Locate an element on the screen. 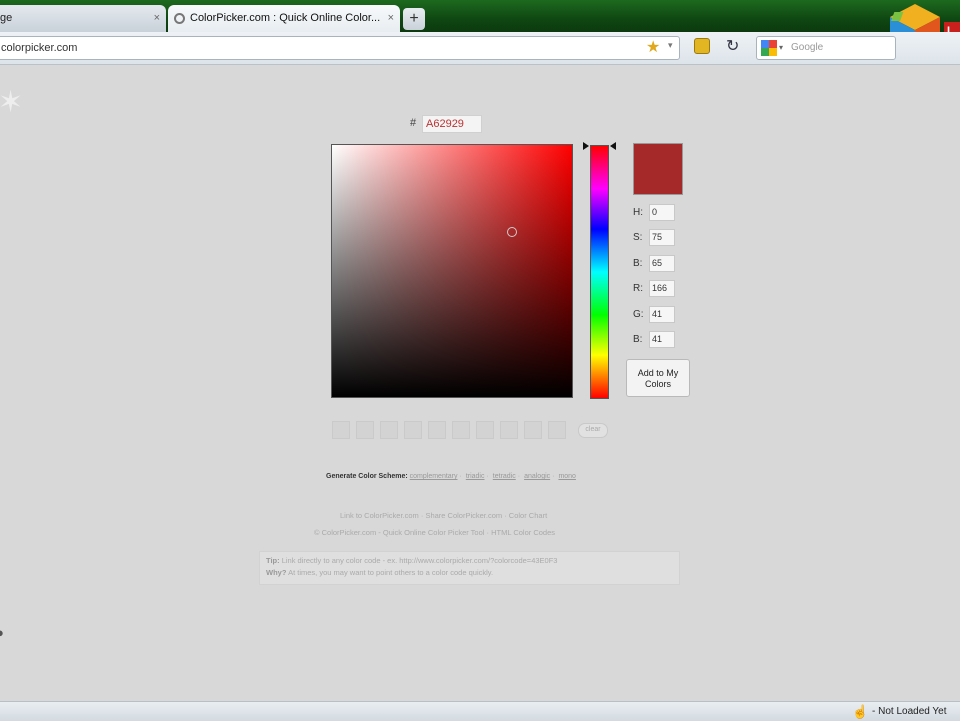 This screenshot has width=960, height=721. hex-input: A62929 is located at coordinates (452, 124).